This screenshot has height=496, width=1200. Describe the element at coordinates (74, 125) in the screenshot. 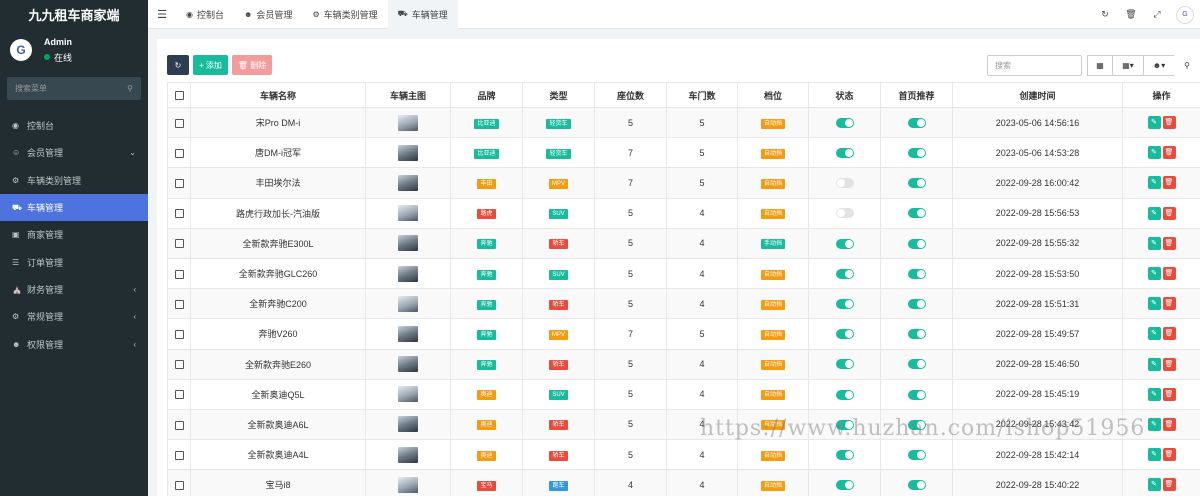

I see `sidebar-item-dashboard: ◉ 控制台` at that location.